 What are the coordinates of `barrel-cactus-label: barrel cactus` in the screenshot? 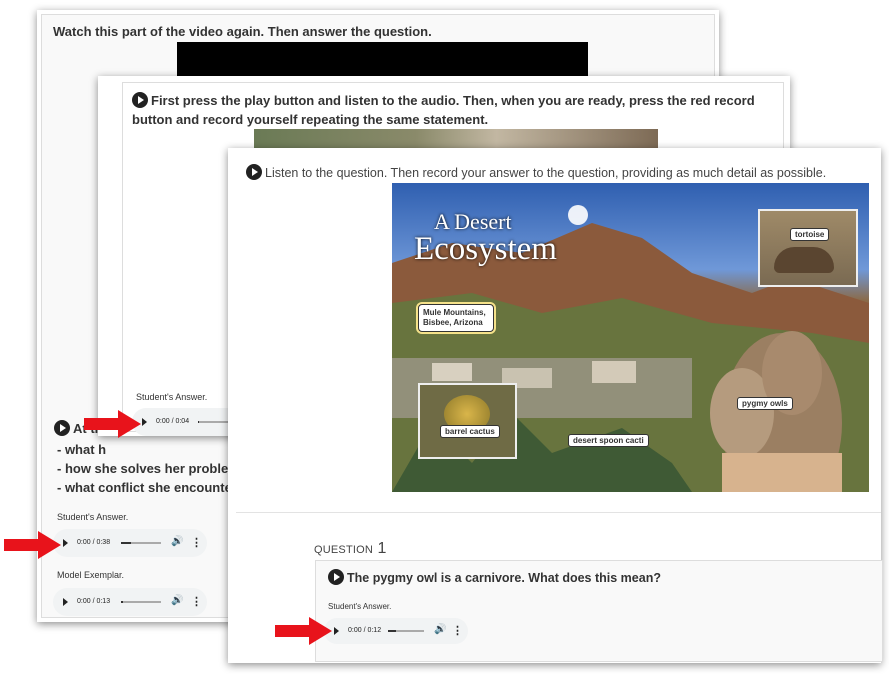 It's located at (470, 431).